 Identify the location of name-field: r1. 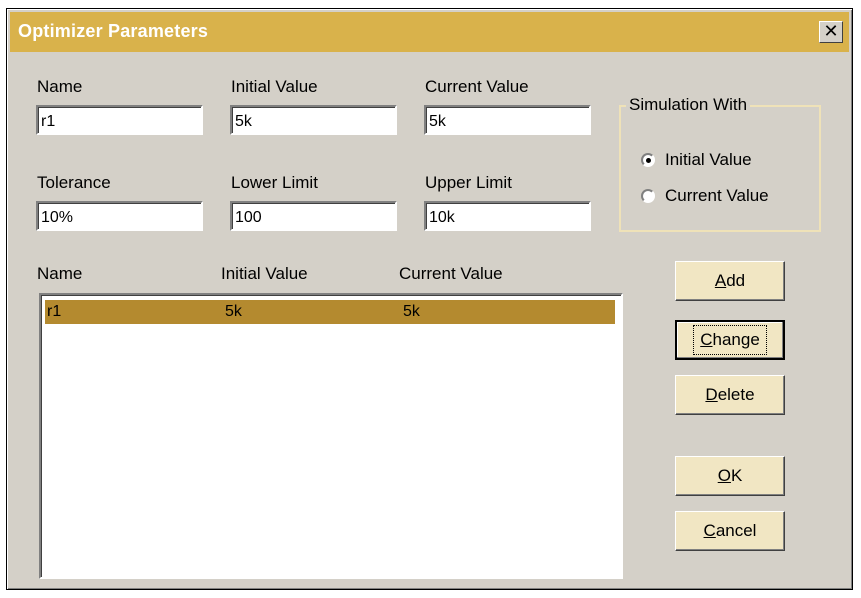
(119, 120).